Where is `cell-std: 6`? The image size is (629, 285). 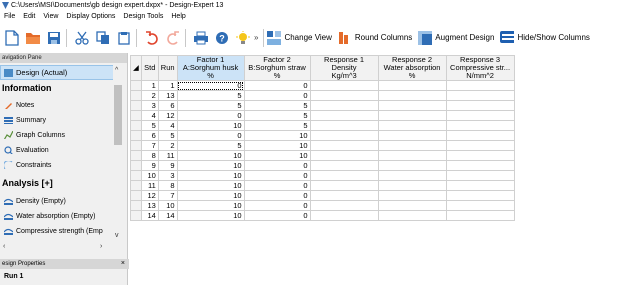
cell-std: 6 is located at coordinates (149, 135).